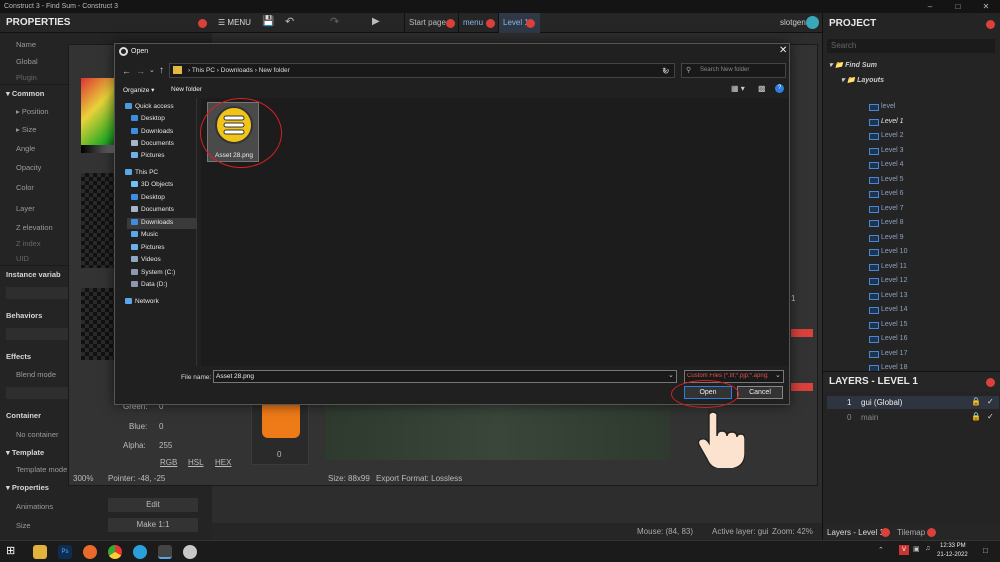 Image resolution: width=1000 pixels, height=562 pixels. I want to click on folder-search-input: ⚲ Search New folder, so click(733, 70).